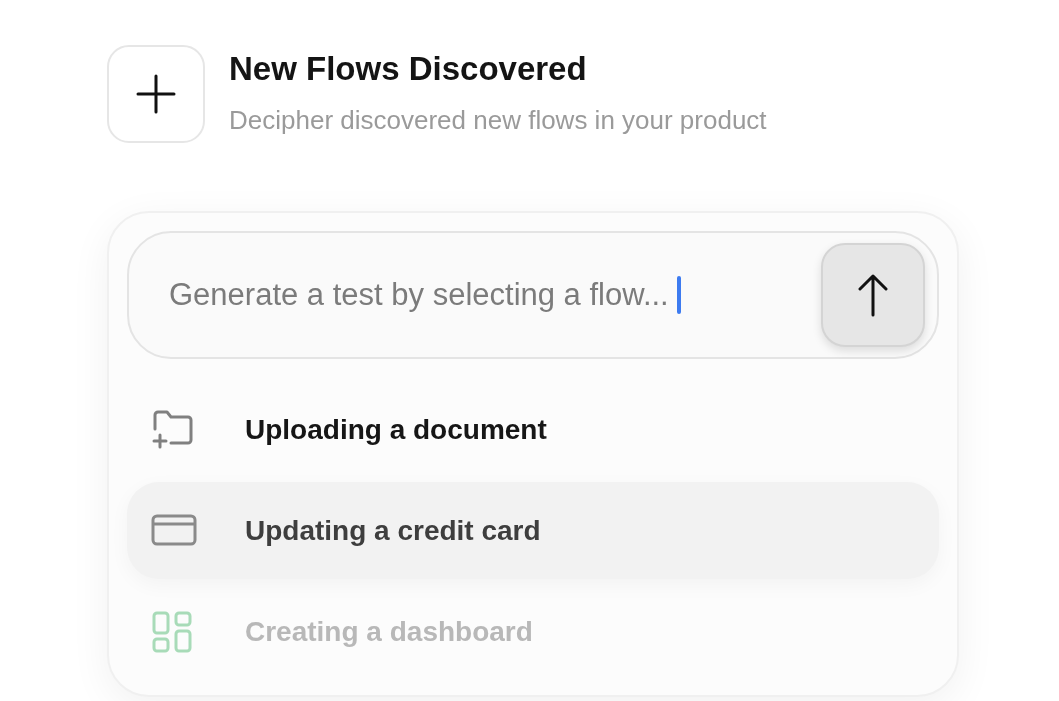 The image size is (1059, 701). What do you see at coordinates (498, 120) in the screenshot?
I see `subtitle: Decipher discovered new flows in your product` at bounding box center [498, 120].